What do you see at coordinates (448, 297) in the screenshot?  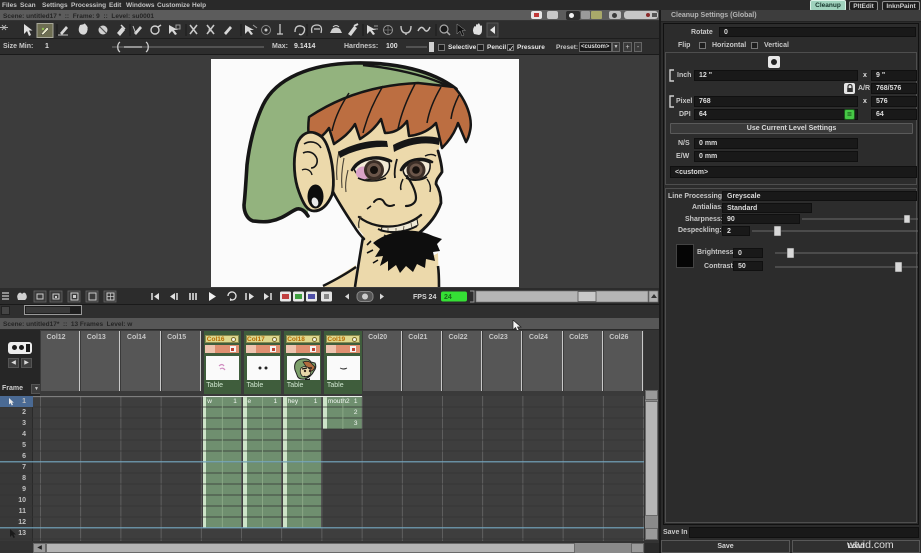 I see `svg-text: 24` at bounding box center [448, 297].